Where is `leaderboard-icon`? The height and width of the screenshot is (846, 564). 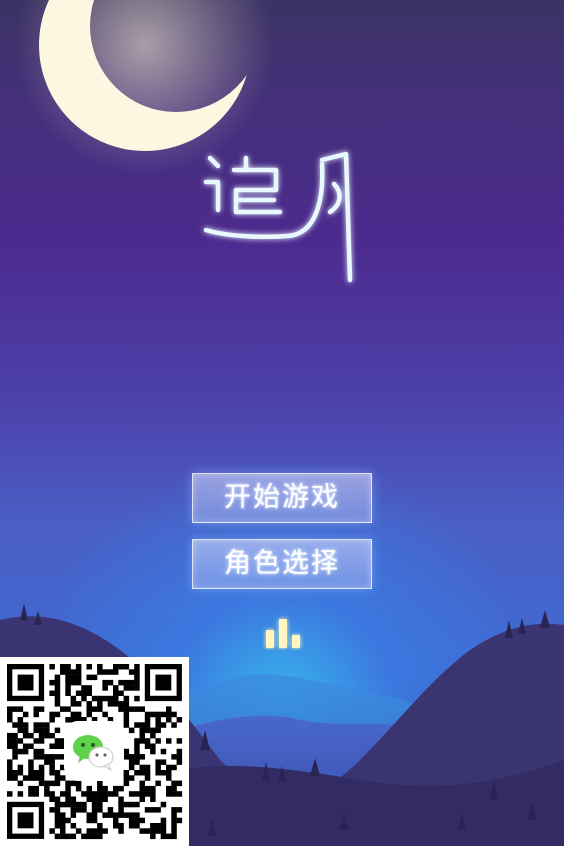
leaderboard-icon is located at coordinates (283, 632).